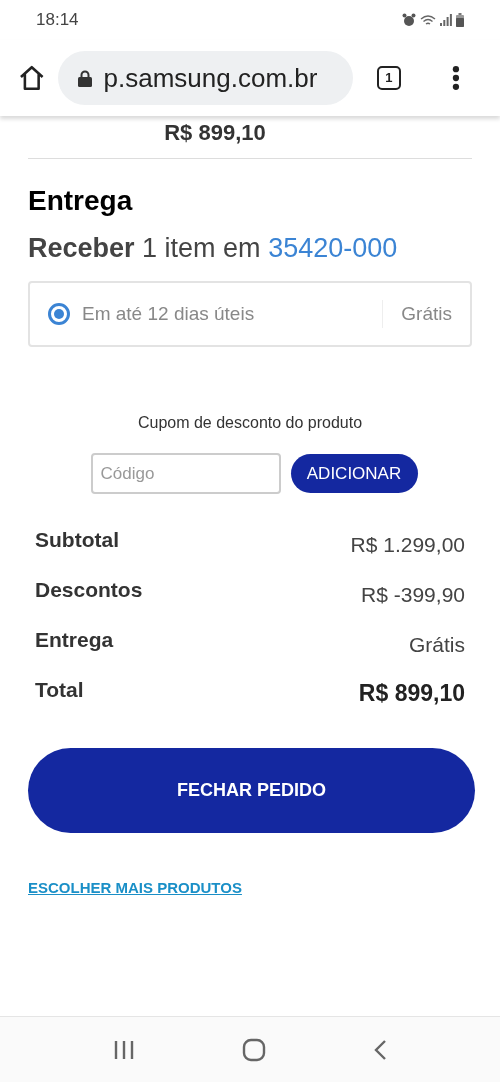  I want to click on checkout-button: FECHAR PEDIDO, so click(251, 790).